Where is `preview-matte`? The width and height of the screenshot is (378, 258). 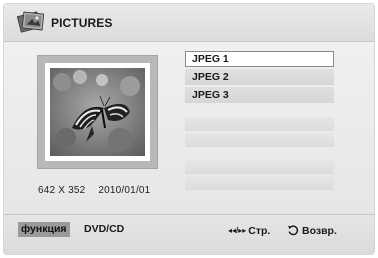 preview-matte is located at coordinates (97, 112).